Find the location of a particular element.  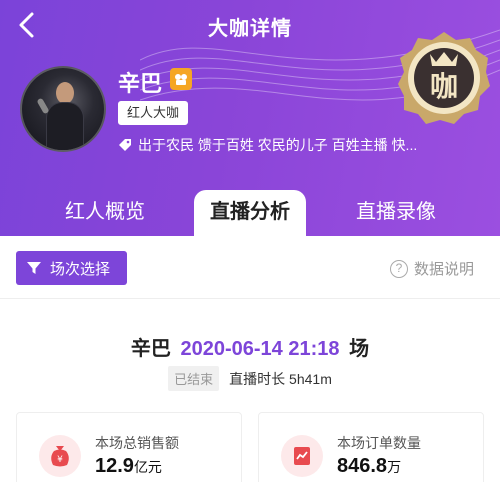

stat-label: 本场订单数量 is located at coordinates (379, 443).